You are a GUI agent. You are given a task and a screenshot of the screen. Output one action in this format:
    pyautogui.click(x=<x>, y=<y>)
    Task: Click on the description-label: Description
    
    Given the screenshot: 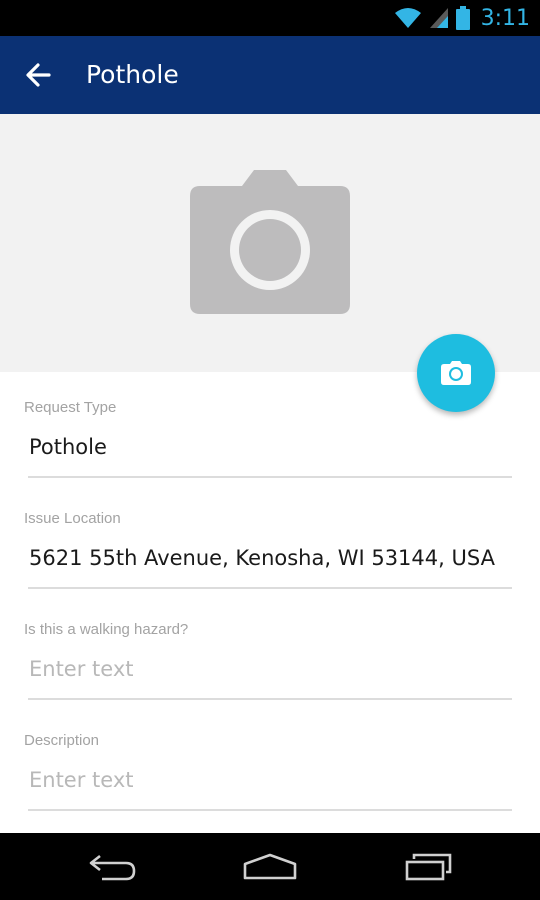 What is the action you would take?
    pyautogui.click(x=62, y=740)
    